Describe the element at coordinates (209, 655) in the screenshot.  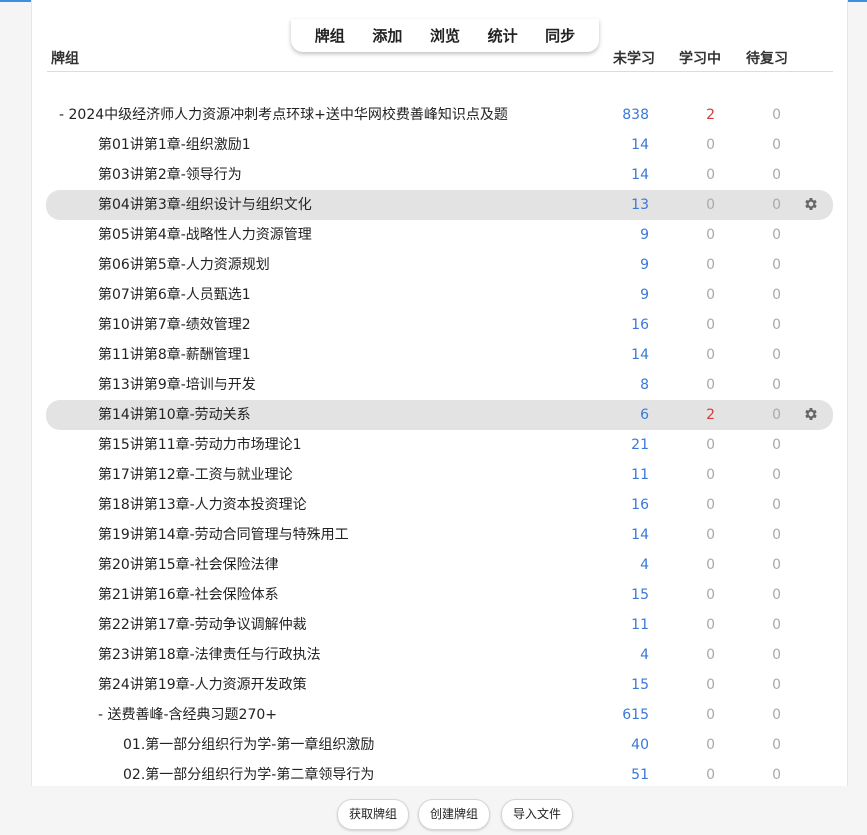
I see `deck-name: 第23讲第18章-法律责任与行政执法` at that location.